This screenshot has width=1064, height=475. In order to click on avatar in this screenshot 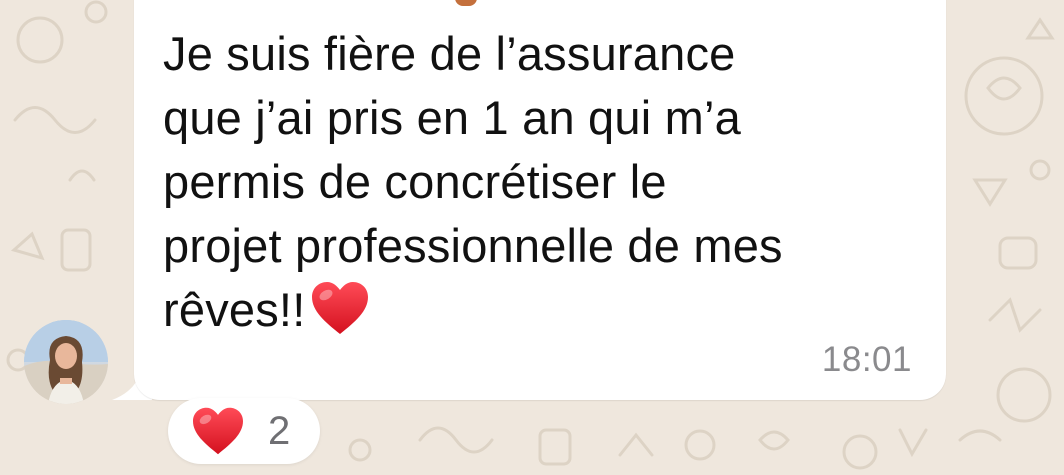, I will do `click(66, 362)`.